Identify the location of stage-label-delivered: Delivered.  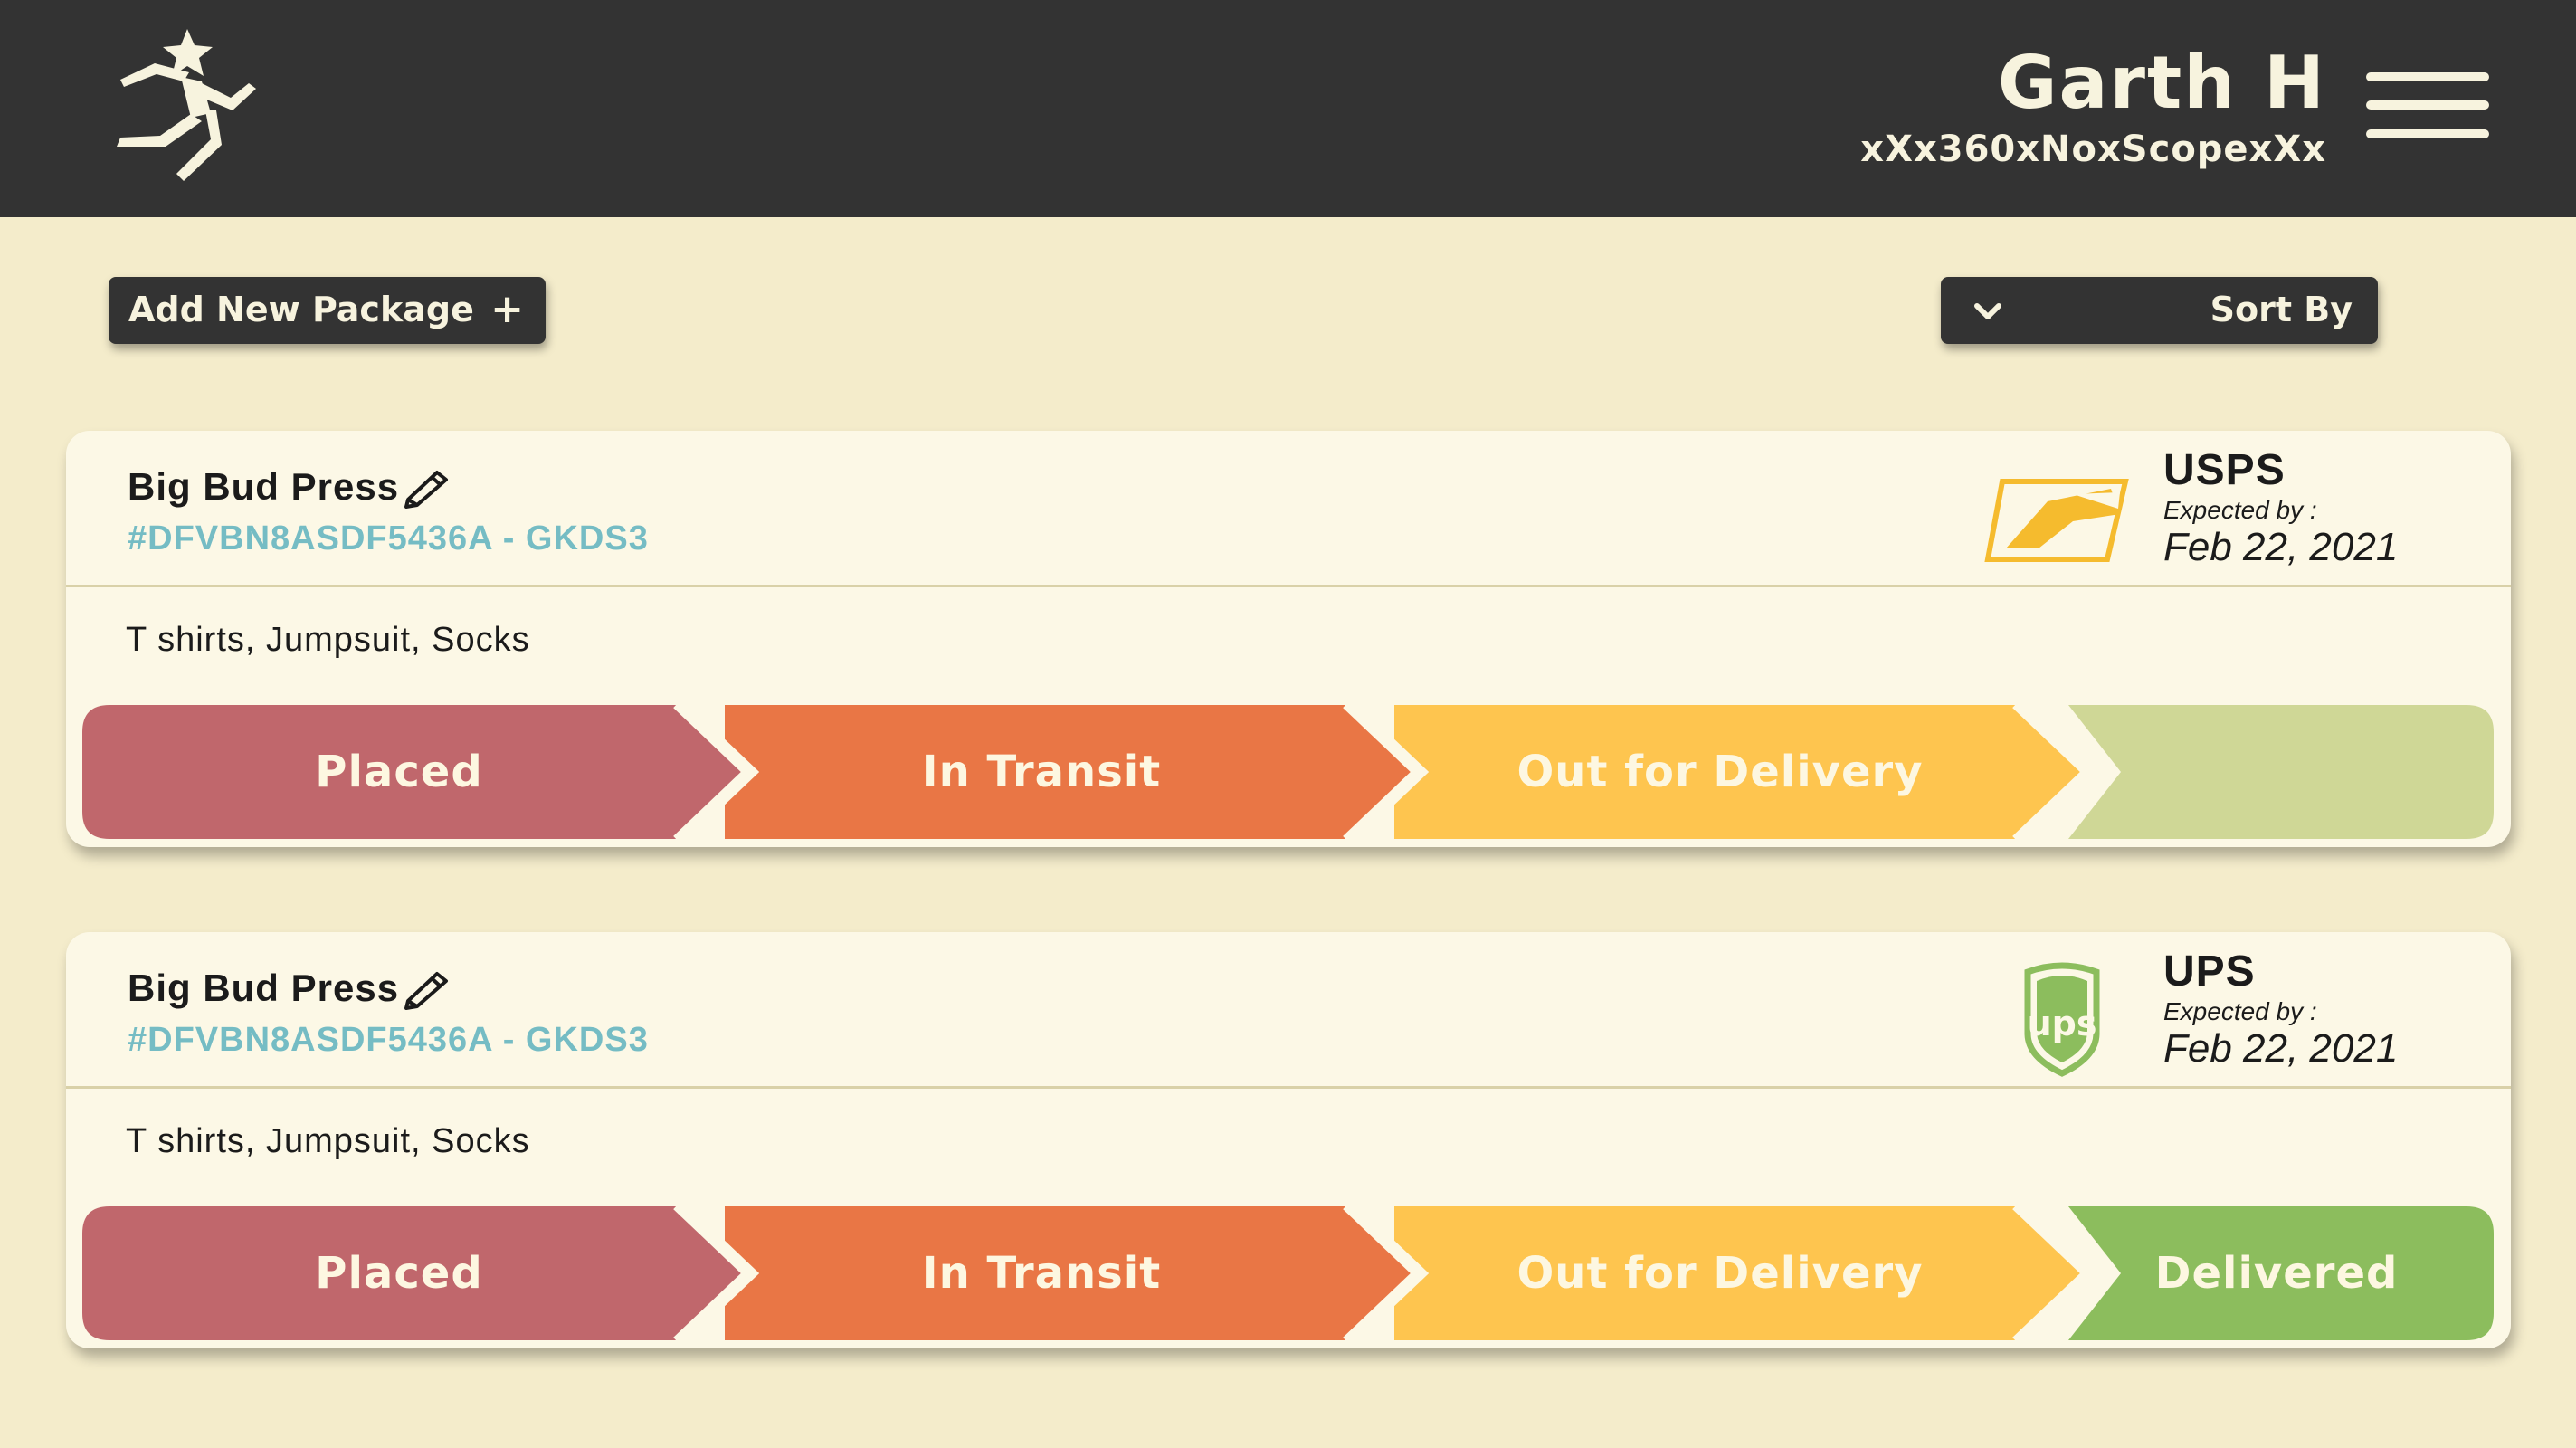
(2276, 1274).